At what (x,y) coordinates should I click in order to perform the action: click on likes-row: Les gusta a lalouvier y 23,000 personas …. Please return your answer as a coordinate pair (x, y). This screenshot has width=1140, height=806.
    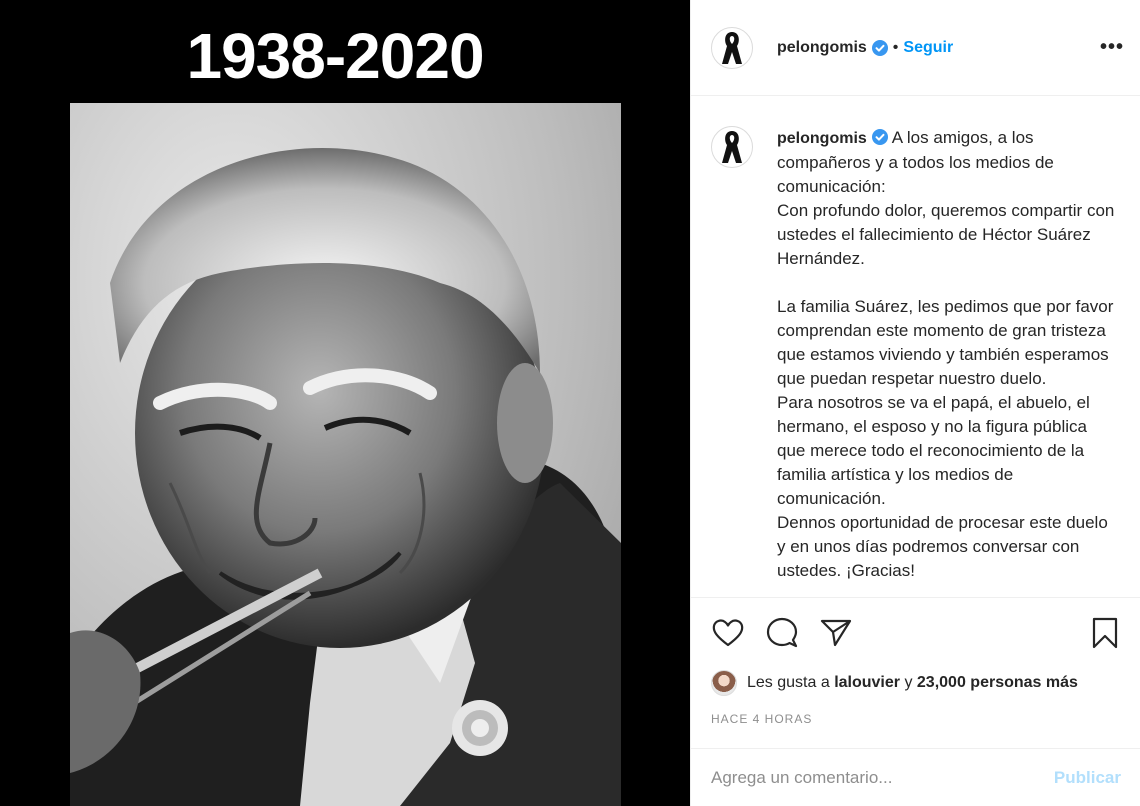
    Looking at the image, I should click on (915, 683).